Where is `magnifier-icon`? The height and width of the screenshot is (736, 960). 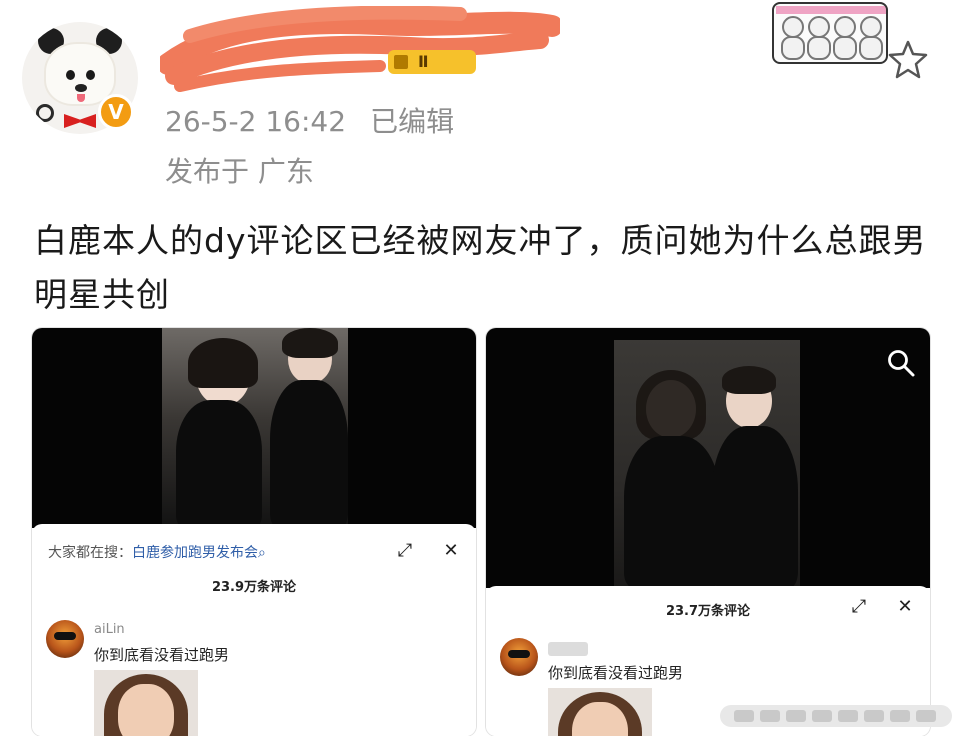 magnifier-icon is located at coordinates (901, 363).